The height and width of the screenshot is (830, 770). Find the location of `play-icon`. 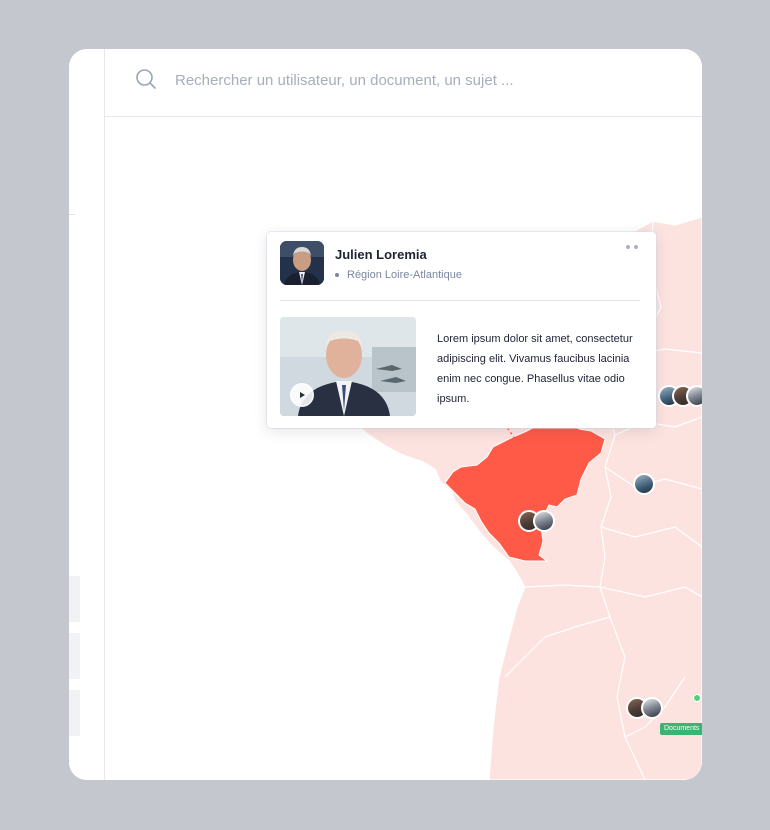

play-icon is located at coordinates (302, 395).